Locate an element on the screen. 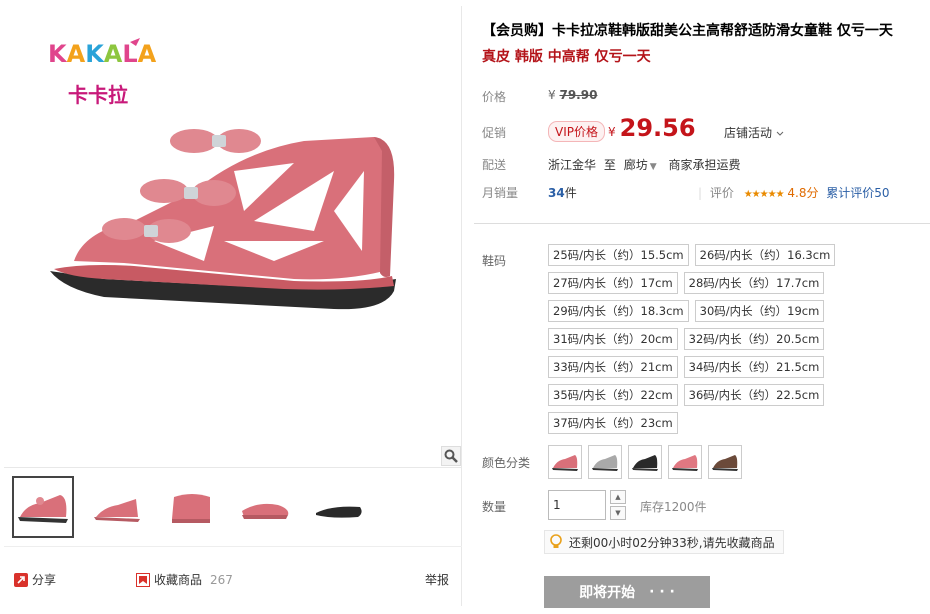 Image resolution: width=930 pixels, height=614 pixels. chevron-down-icon is located at coordinates (780, 133).